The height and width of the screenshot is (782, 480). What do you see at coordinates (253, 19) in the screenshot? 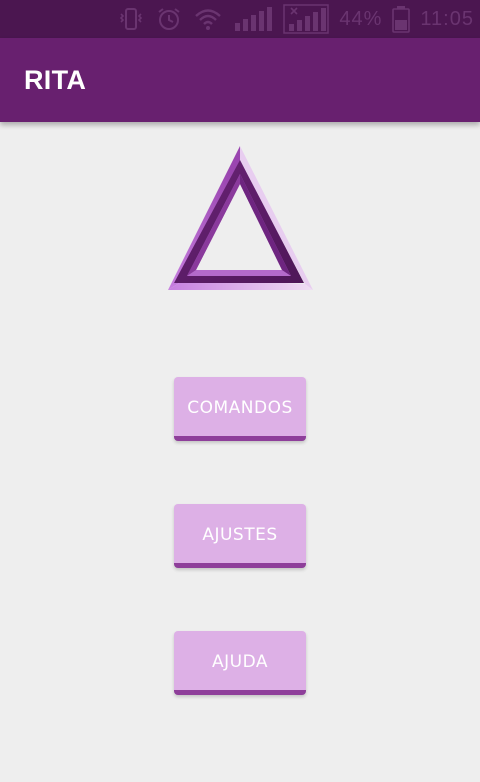
I see `signal-sim1-icon` at bounding box center [253, 19].